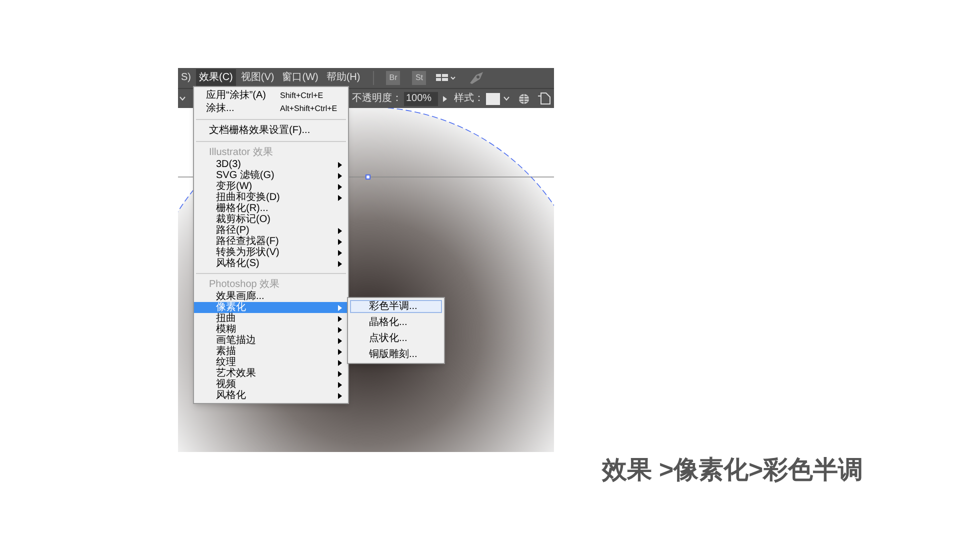 This screenshot has width=960, height=560. I want to click on menu-item: 素描, so click(271, 351).